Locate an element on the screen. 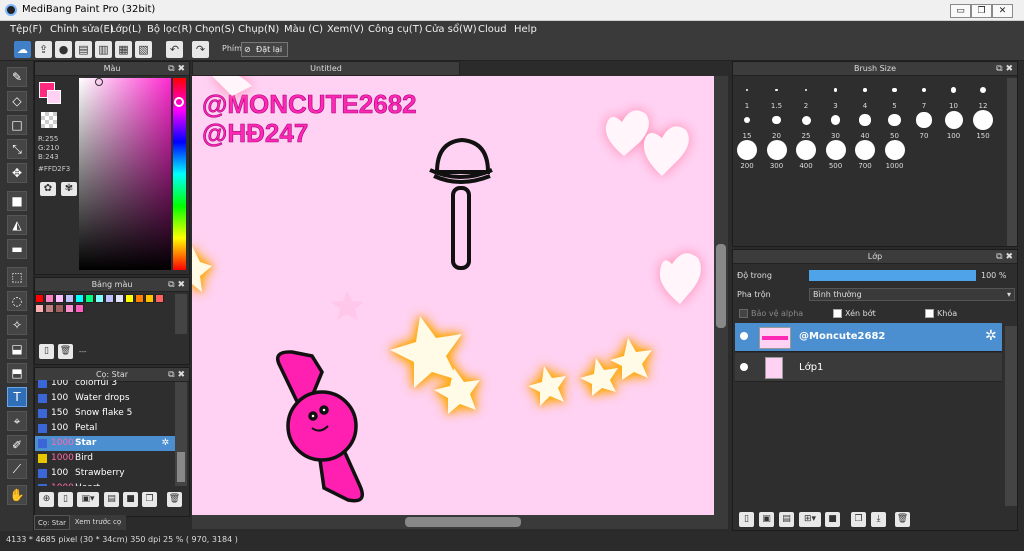 This screenshot has width=1024, height=551. brush-scrollbar is located at coordinates (181, 434).